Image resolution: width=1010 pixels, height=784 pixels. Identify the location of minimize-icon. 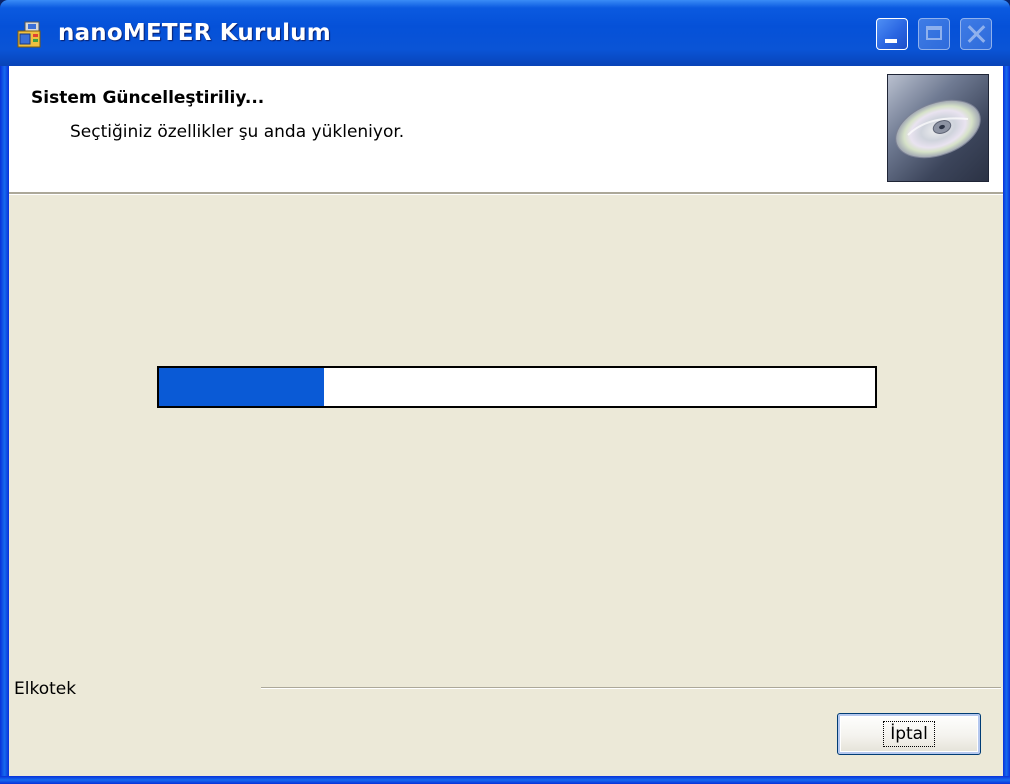
(892, 34).